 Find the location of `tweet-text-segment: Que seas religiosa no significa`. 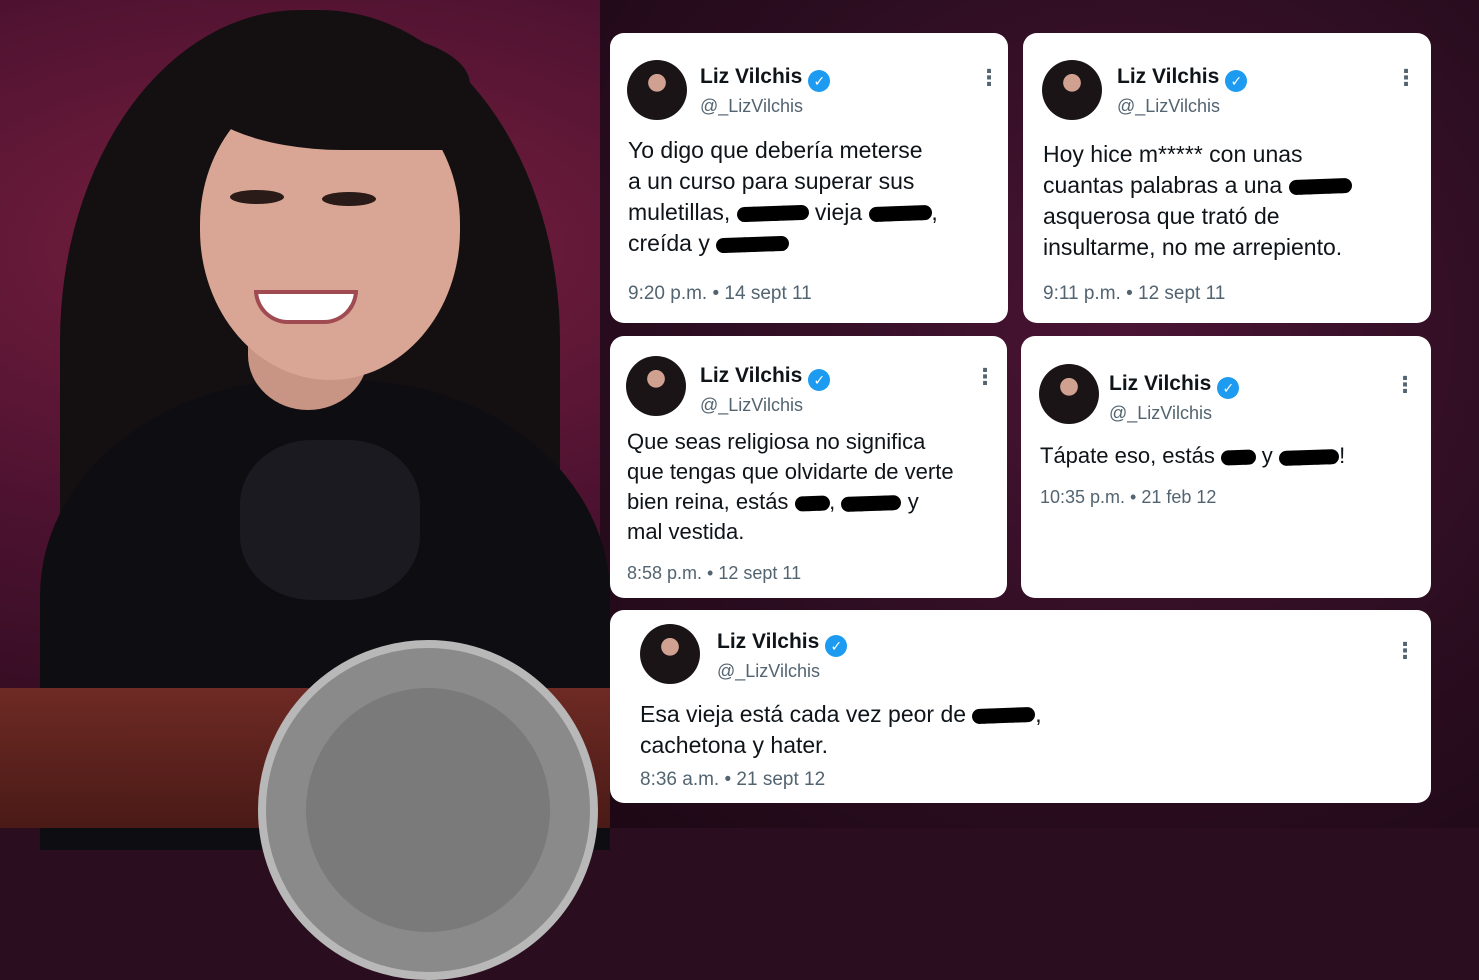

tweet-text-segment: Que seas religiosa no significa is located at coordinates (776, 441).